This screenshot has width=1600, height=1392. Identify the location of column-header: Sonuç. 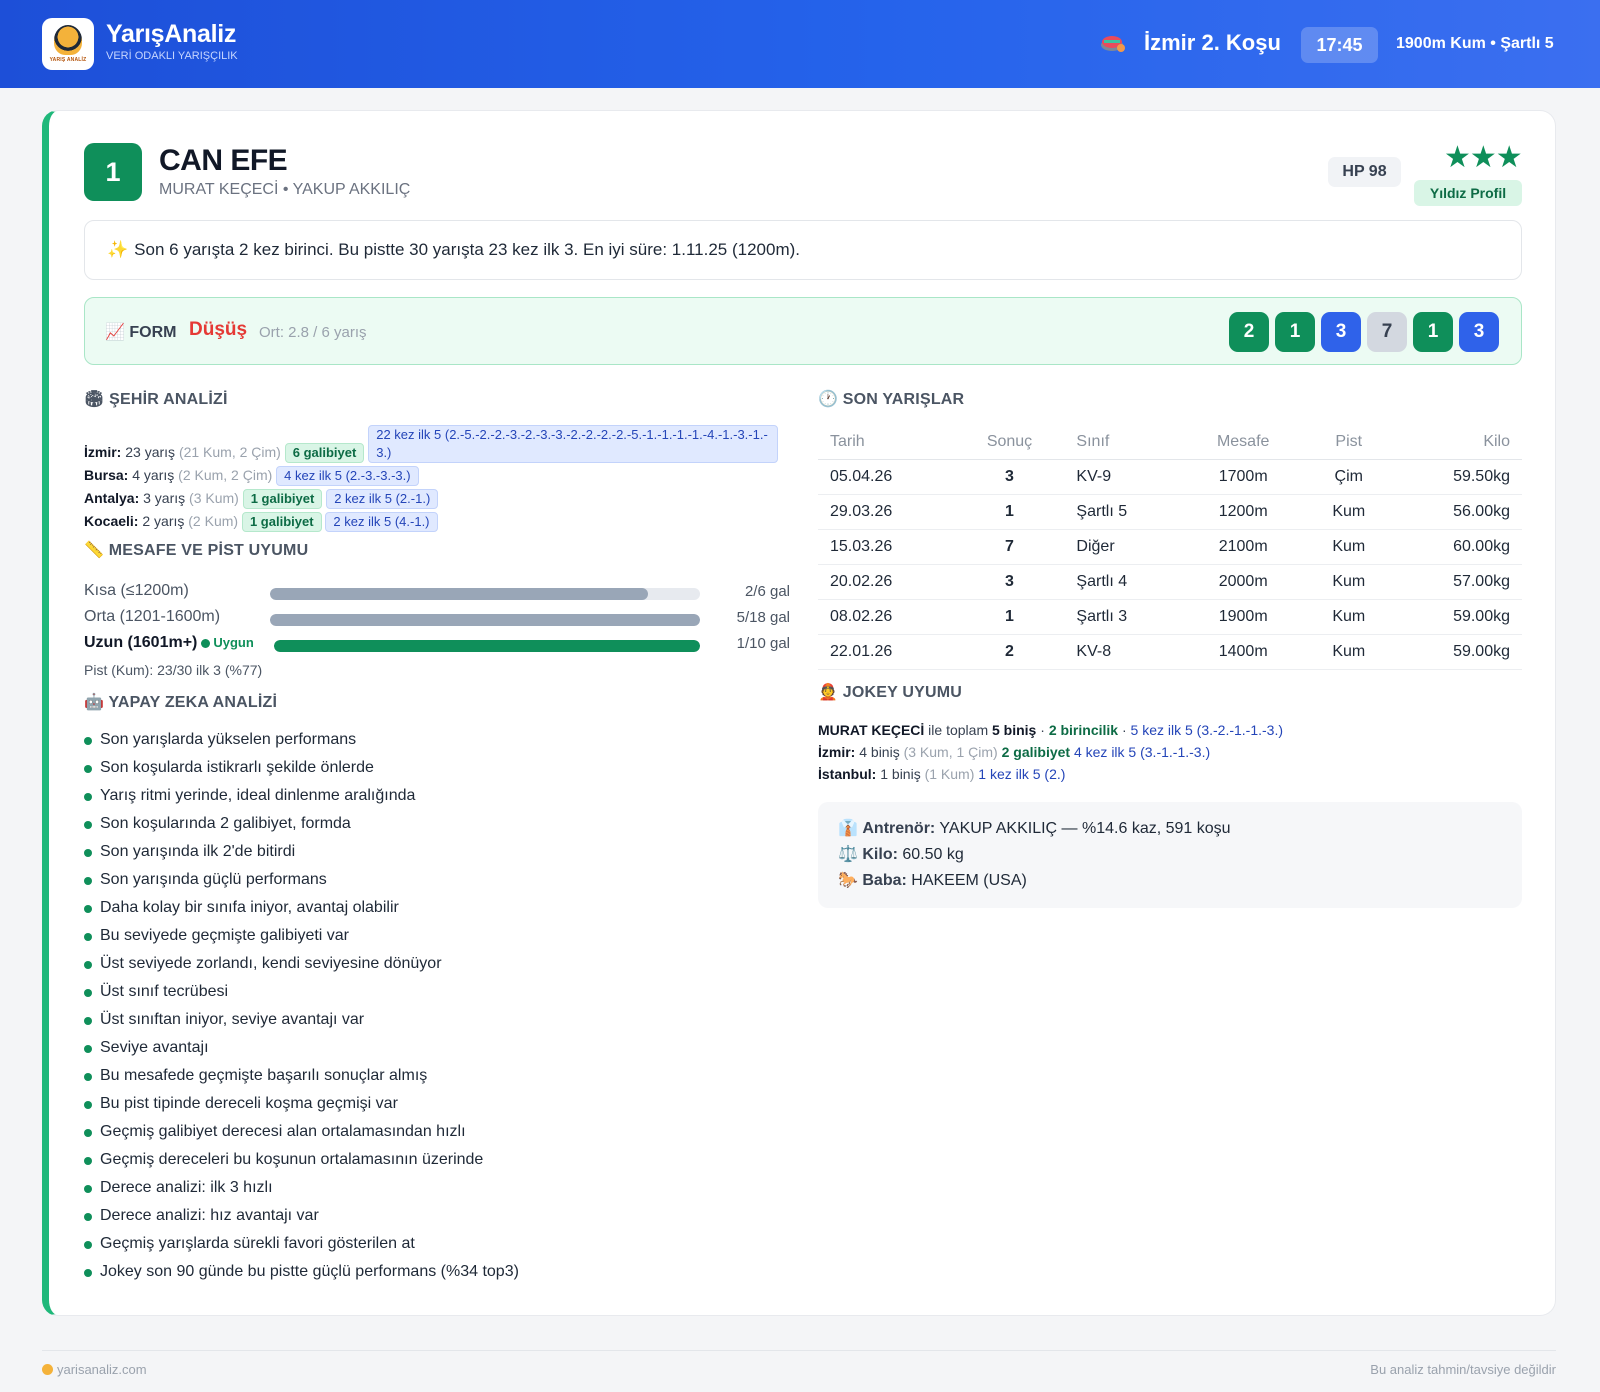
(1009, 442).